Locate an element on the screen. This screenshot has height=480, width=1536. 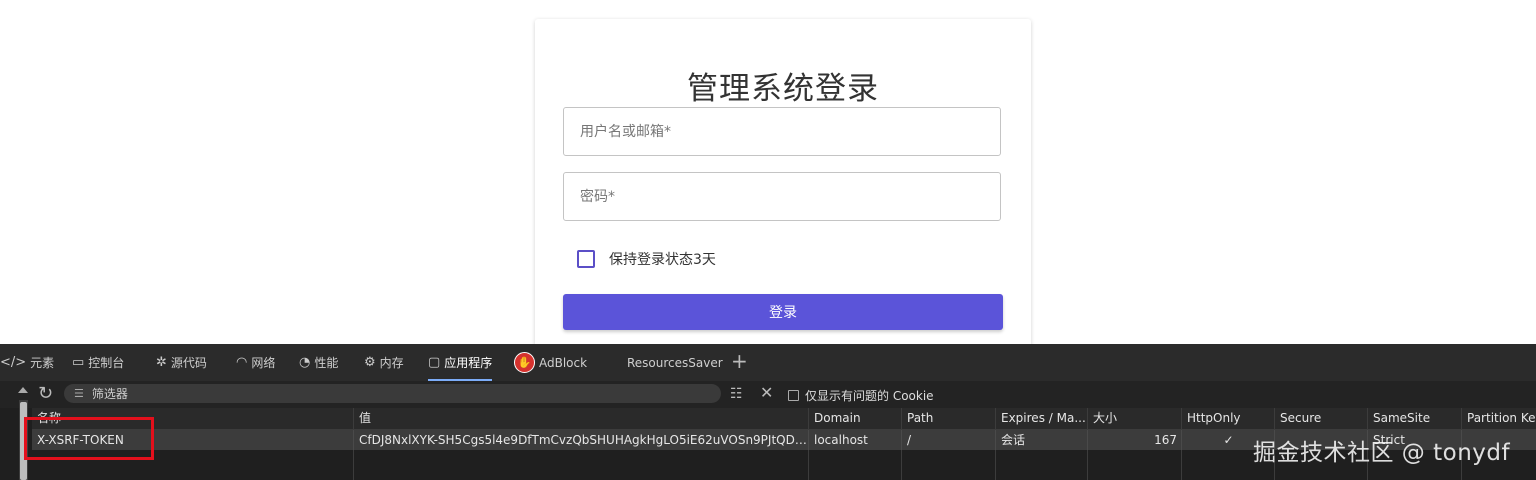
gauge-icon: ◔ is located at coordinates (305, 362).